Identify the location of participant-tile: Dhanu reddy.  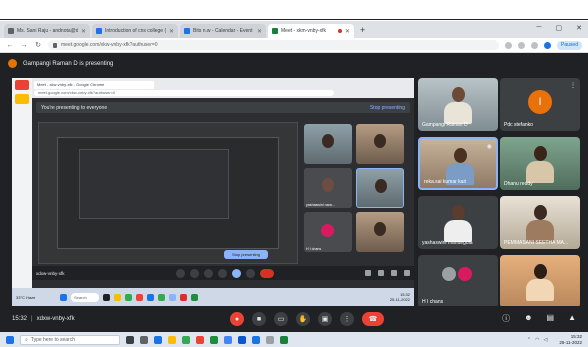
(540, 163).